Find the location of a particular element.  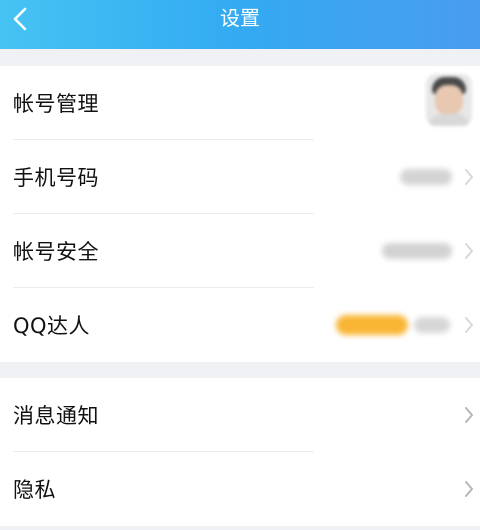

settings-item-label: 帐号管理 is located at coordinates (56, 104).